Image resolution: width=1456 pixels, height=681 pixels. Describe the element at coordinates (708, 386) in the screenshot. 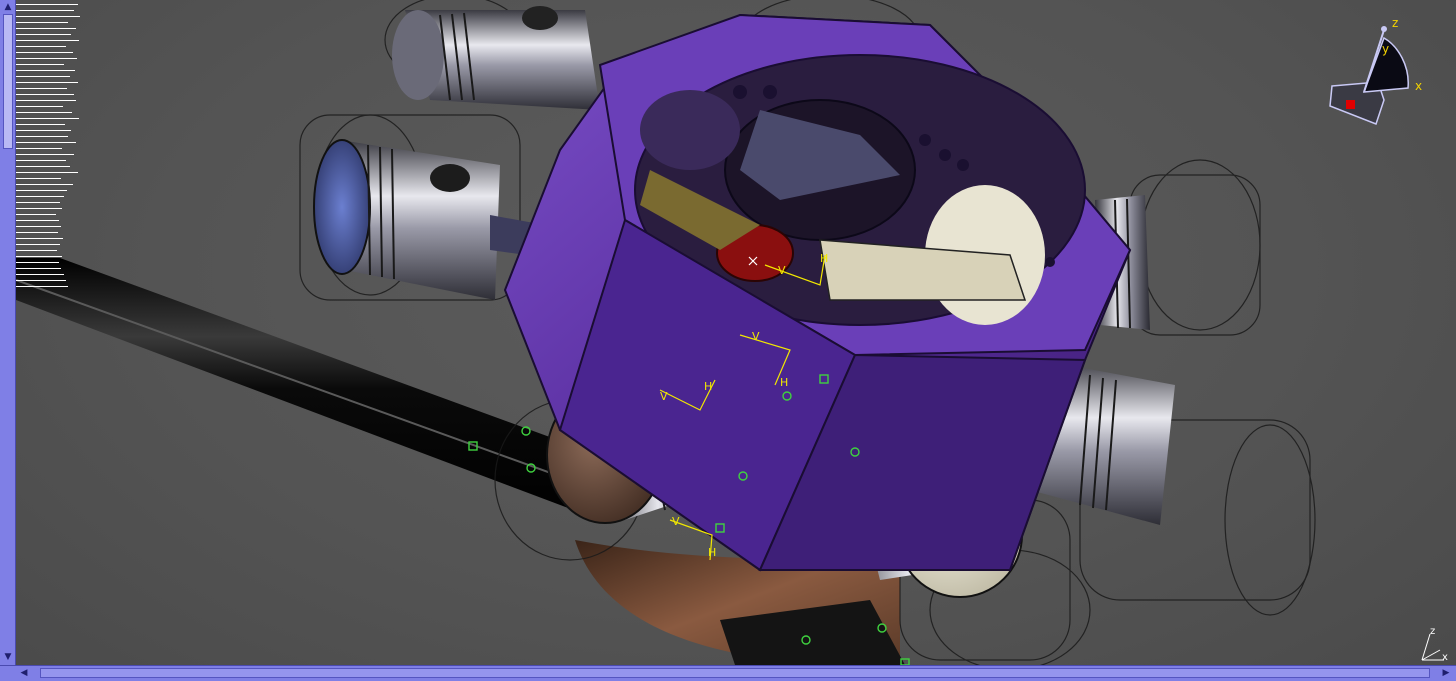

I see `constraint-horizontal-2: H` at that location.